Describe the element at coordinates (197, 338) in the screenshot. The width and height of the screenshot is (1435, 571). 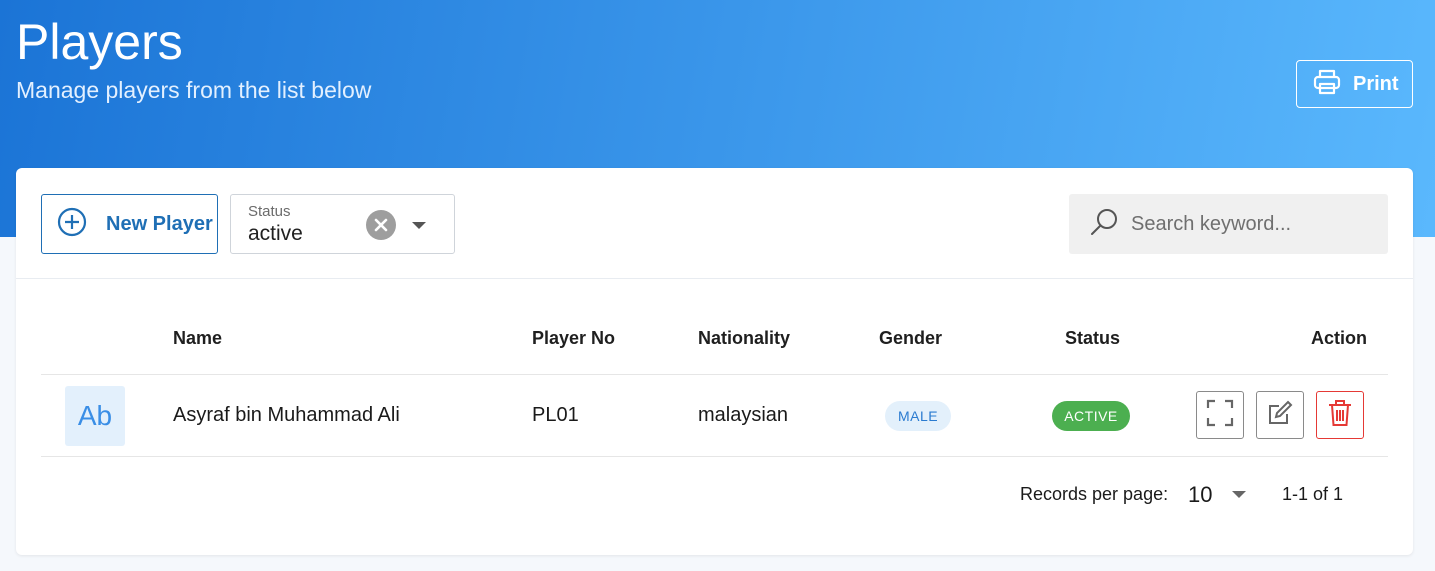
I see `column-header-name: Name` at that location.